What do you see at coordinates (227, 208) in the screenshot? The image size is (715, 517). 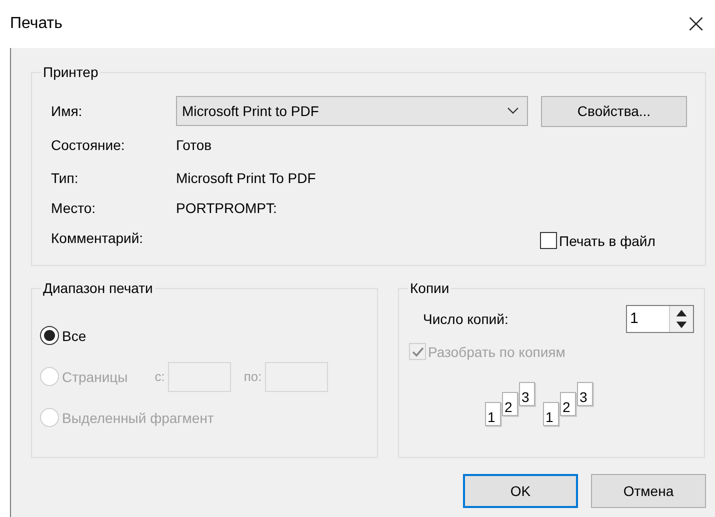 I see `info-value: PORTPROMPT:` at bounding box center [227, 208].